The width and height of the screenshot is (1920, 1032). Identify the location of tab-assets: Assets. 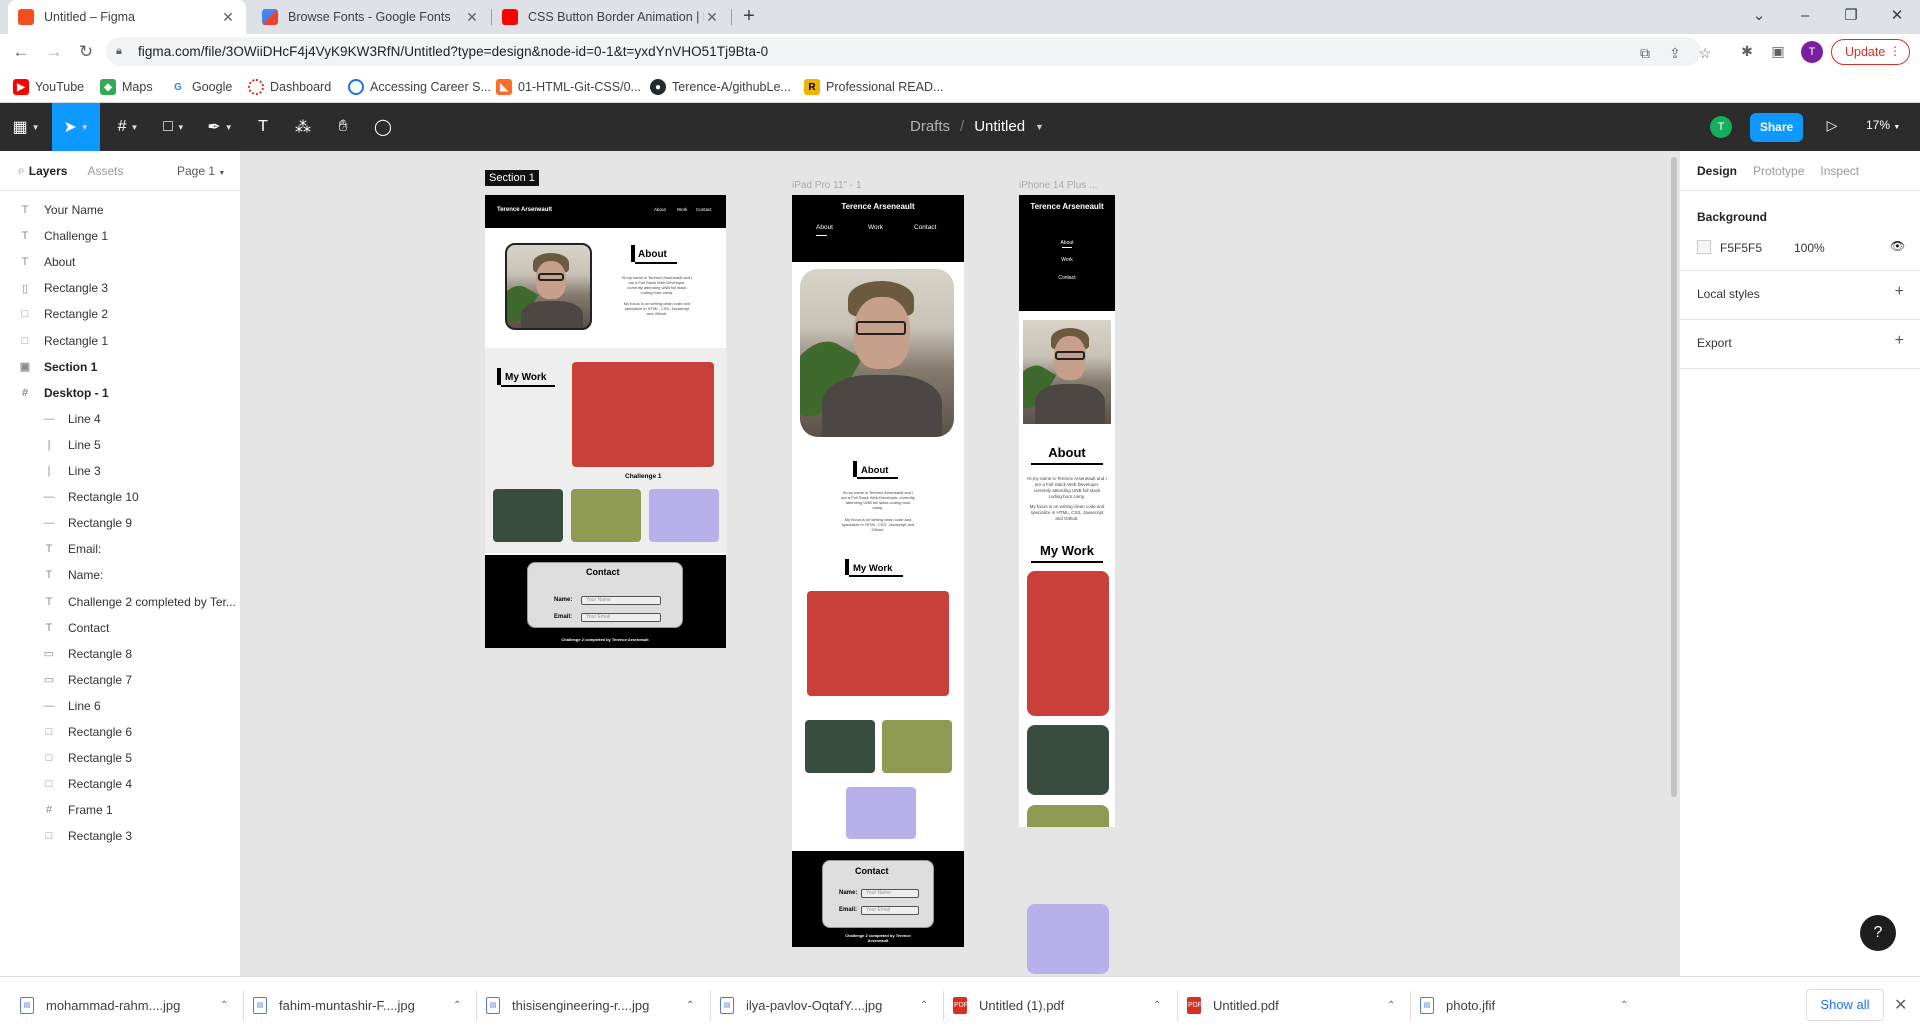
(105, 171).